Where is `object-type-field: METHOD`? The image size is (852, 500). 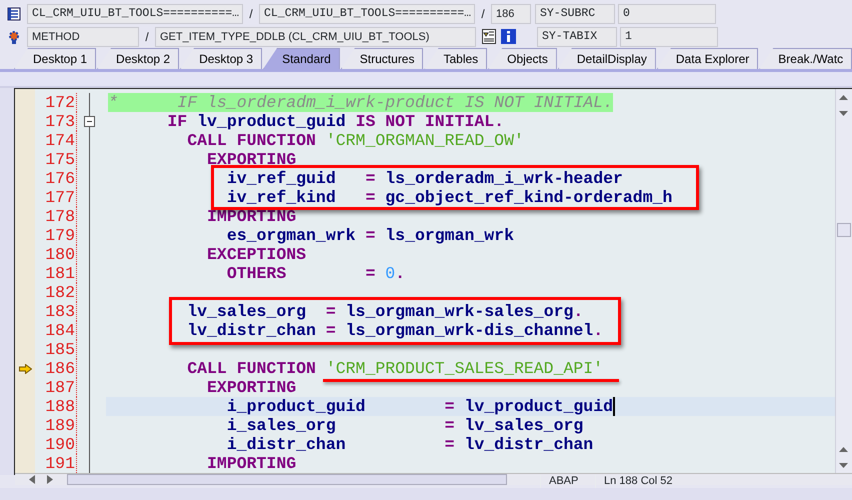 object-type-field: METHOD is located at coordinates (83, 36).